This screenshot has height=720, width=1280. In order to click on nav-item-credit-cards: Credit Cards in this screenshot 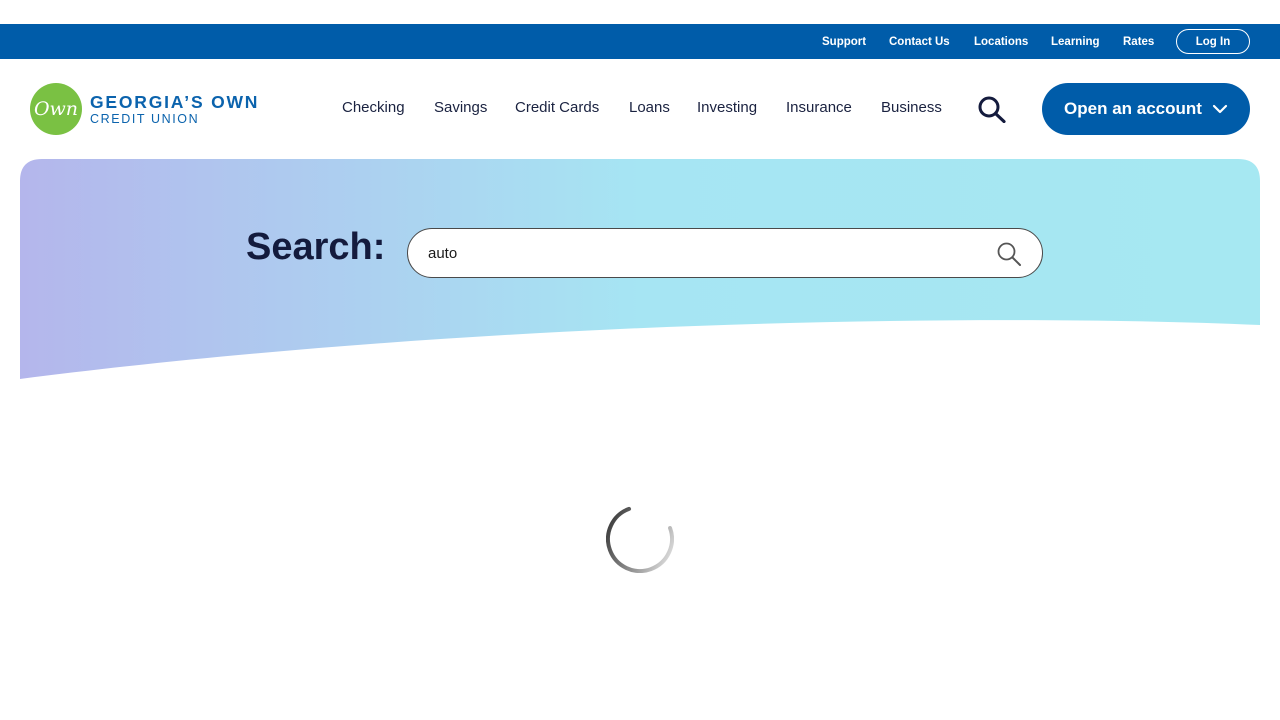, I will do `click(557, 107)`.